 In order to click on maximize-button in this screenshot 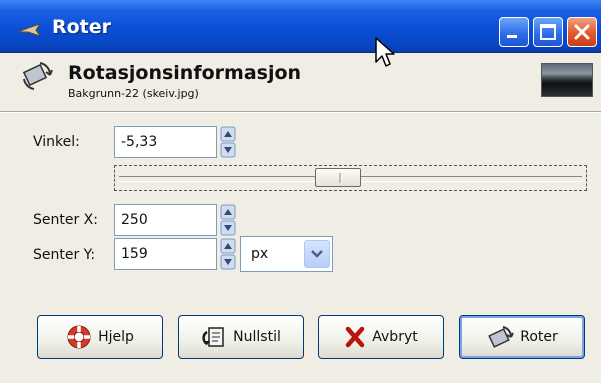, I will do `click(548, 32)`.